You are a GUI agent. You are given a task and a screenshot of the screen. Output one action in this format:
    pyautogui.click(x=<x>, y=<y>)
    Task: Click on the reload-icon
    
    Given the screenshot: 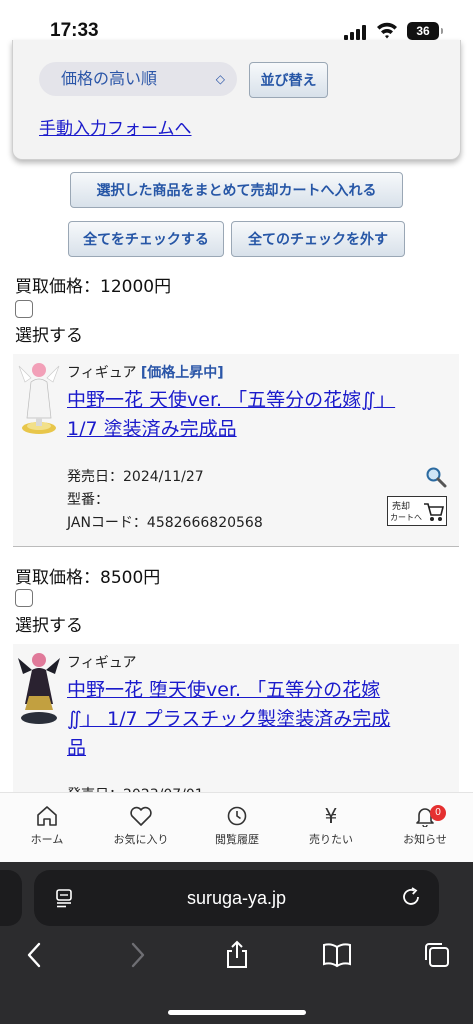 What is the action you would take?
    pyautogui.click(x=411, y=897)
    